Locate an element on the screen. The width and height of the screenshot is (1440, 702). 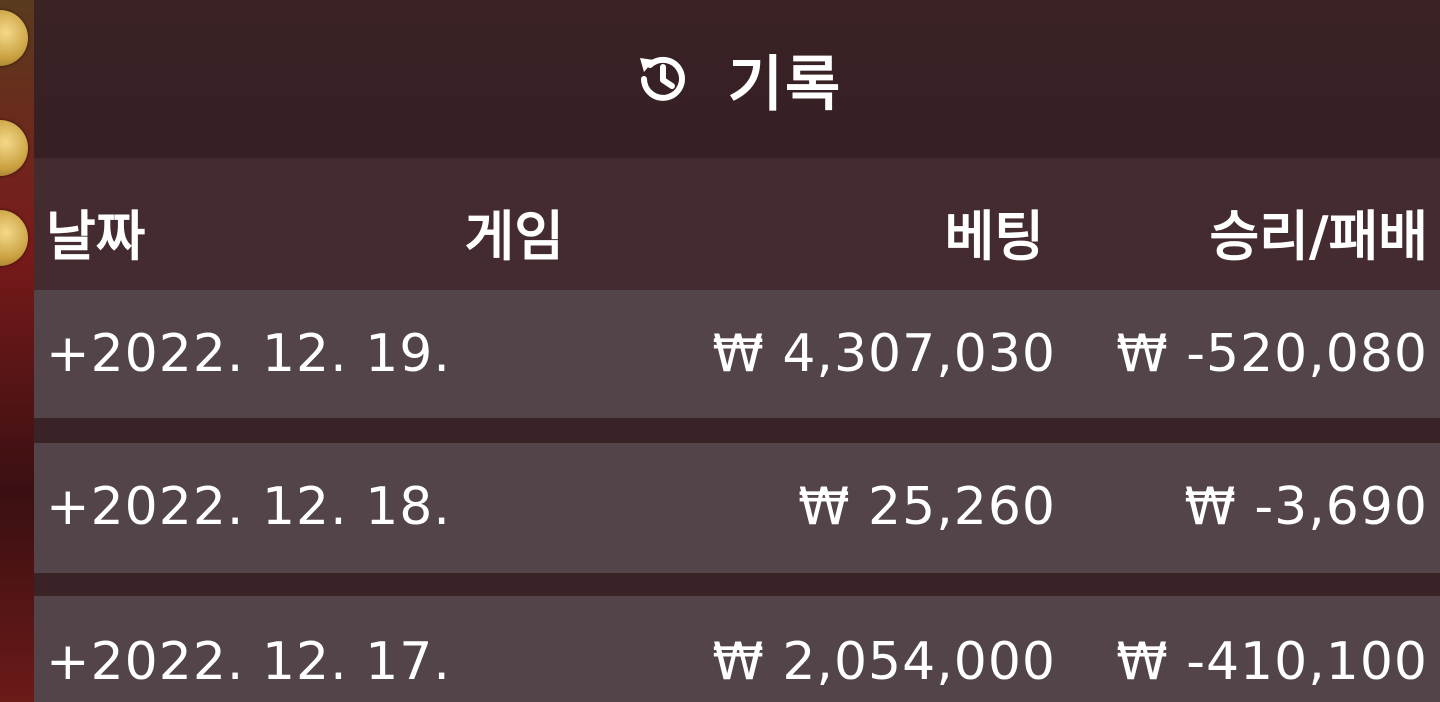
row-date: +2022. 12. 17. is located at coordinates (248, 662).